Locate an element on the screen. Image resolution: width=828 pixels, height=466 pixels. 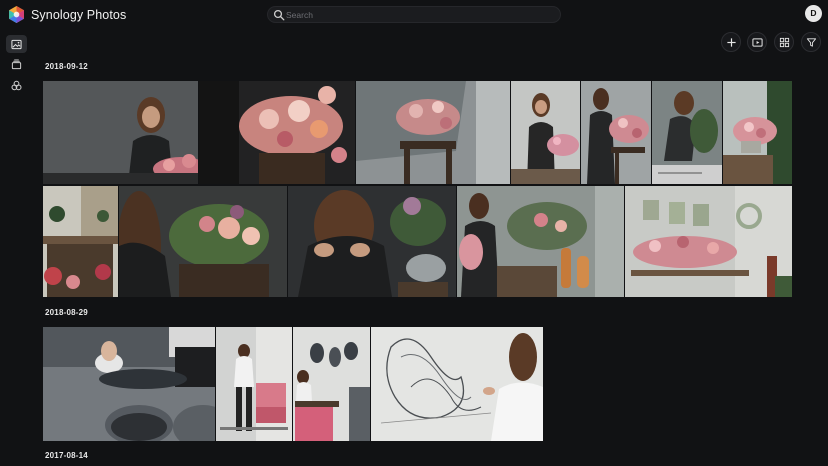
synology-photos-logo-icon is located at coordinates (16, 14).